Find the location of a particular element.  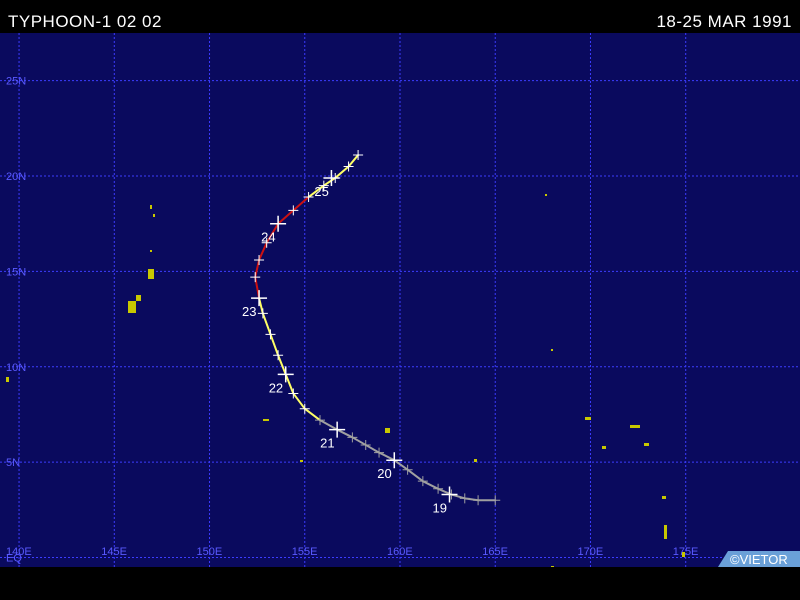

footer-bar is located at coordinates (400, 583).